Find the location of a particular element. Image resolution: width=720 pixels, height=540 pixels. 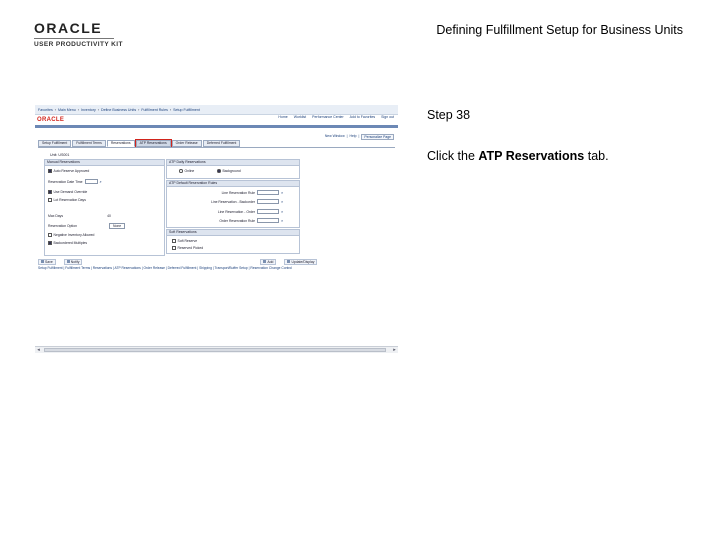

checkbox-label: Backordered Multiples is located at coordinates (70, 243).